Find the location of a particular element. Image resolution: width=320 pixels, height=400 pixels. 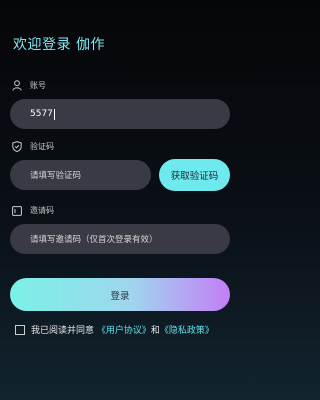

agreement-text: 我已阅读并同意 《用户协议》和《隐私政策》 is located at coordinates (128, 331).